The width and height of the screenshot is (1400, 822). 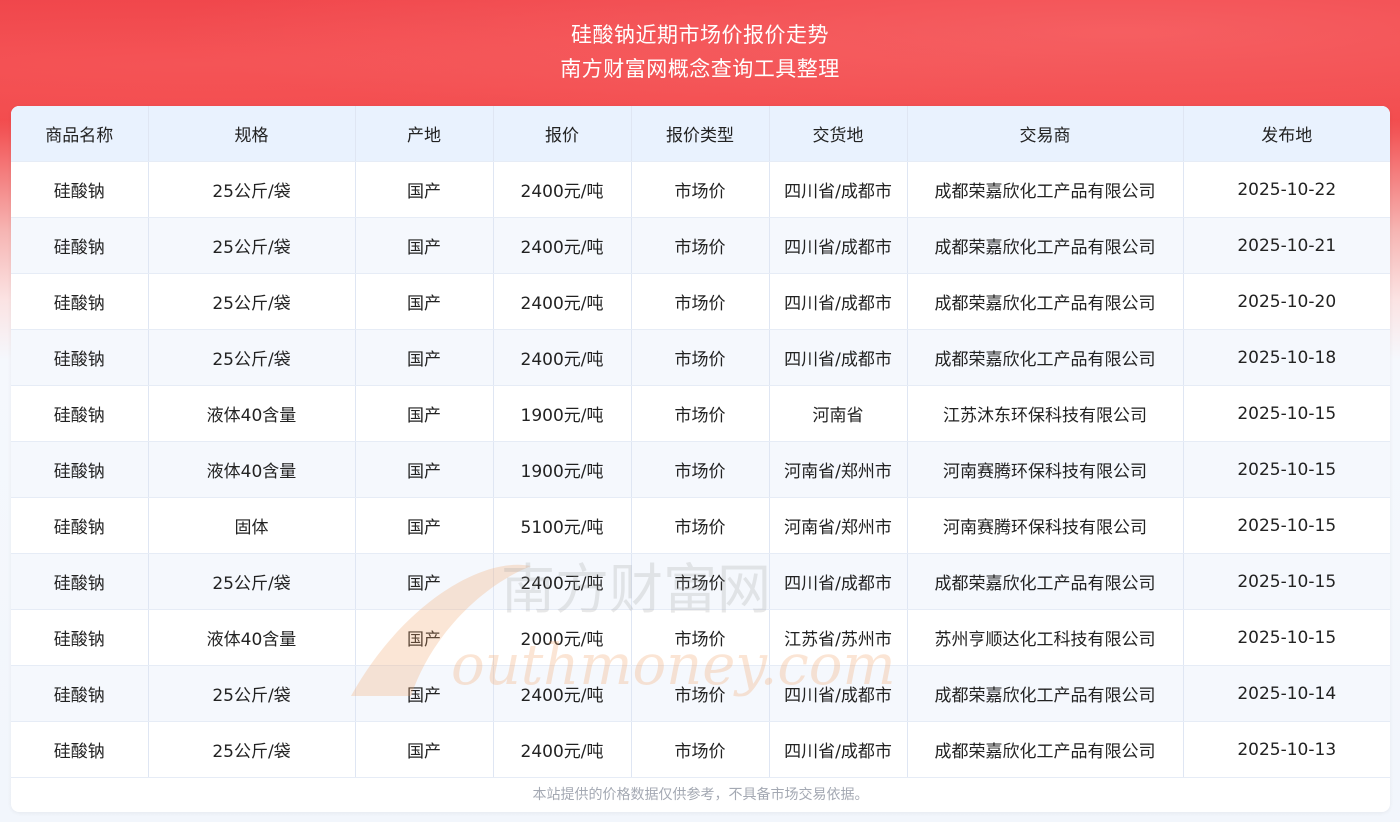 I want to click on column-header-date: 发布地, so click(x=1286, y=134).